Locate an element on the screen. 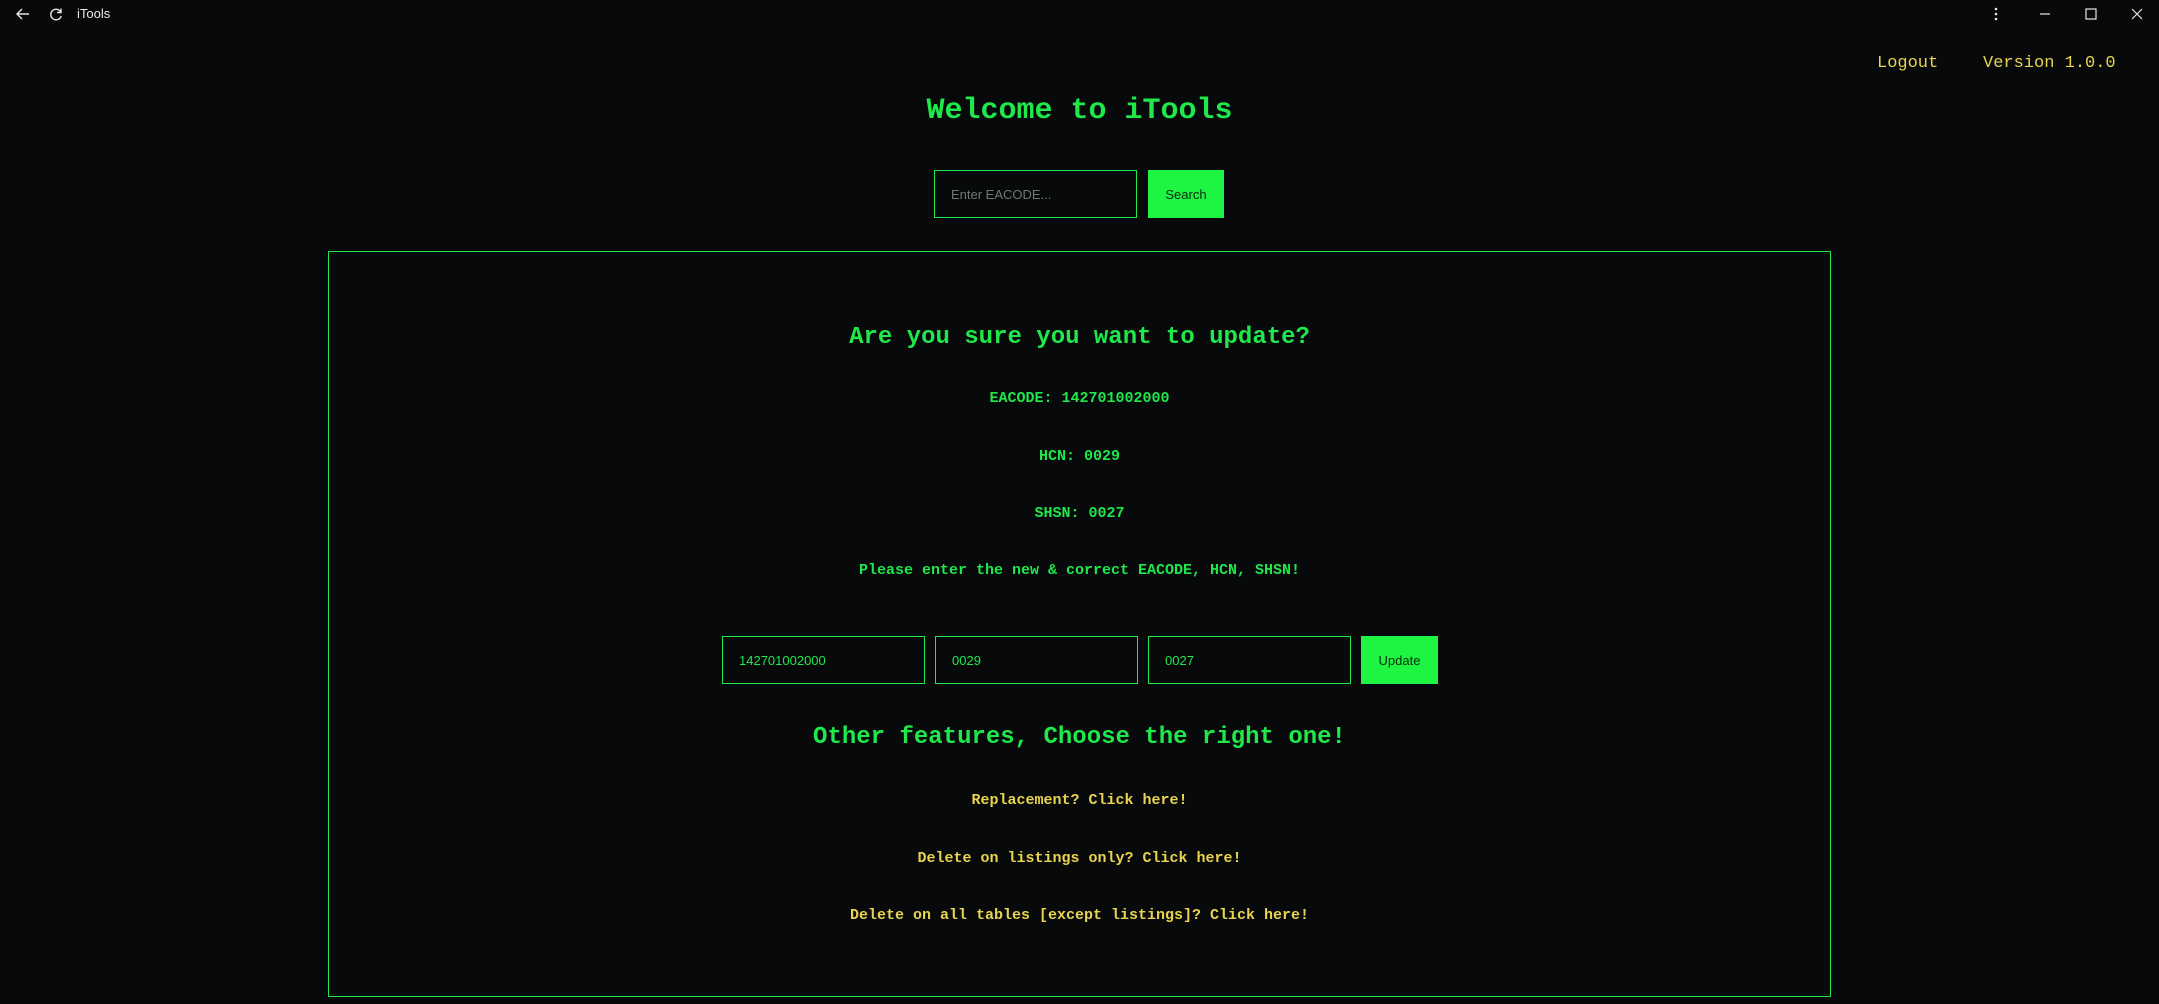 This screenshot has width=2159, height=1004. maximize-icon is located at coordinates (2091, 14).